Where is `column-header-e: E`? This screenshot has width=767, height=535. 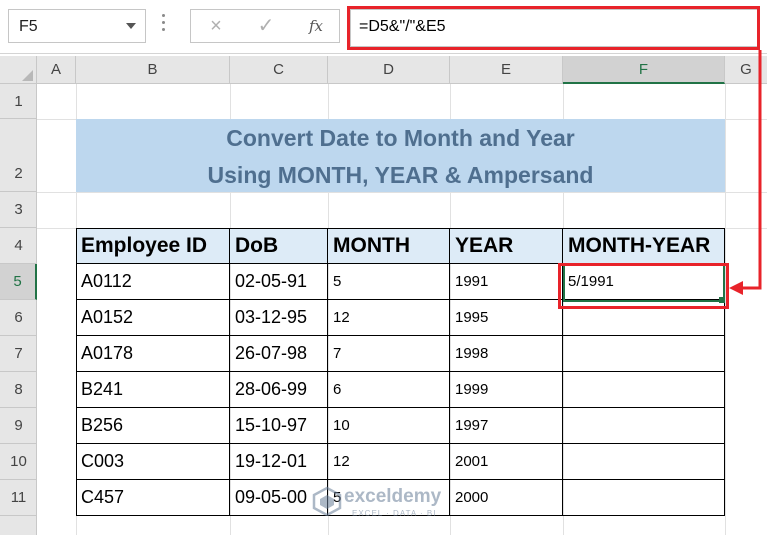
column-header-e: E is located at coordinates (506, 70).